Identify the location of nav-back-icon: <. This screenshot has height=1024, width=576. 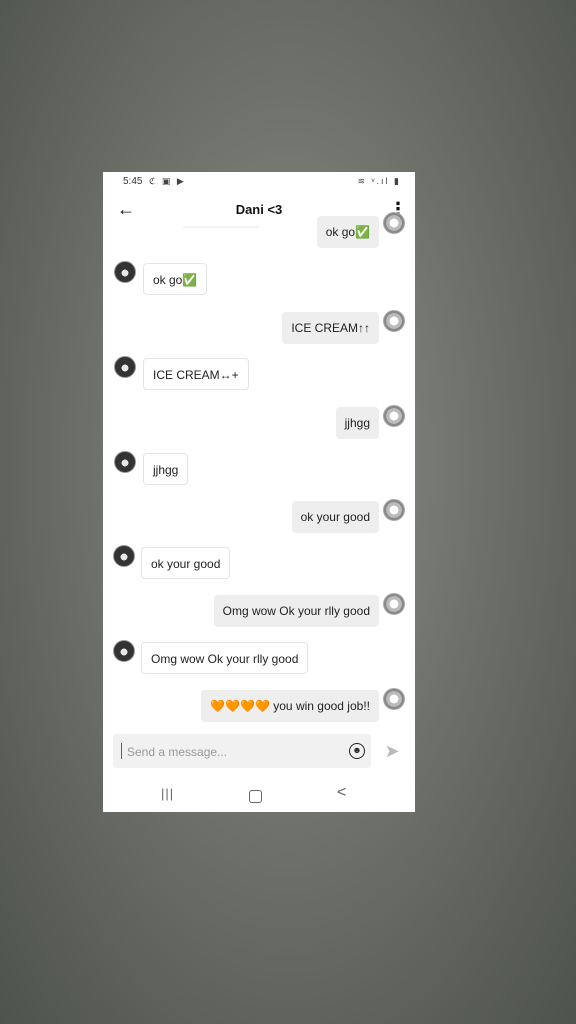
(341, 793).